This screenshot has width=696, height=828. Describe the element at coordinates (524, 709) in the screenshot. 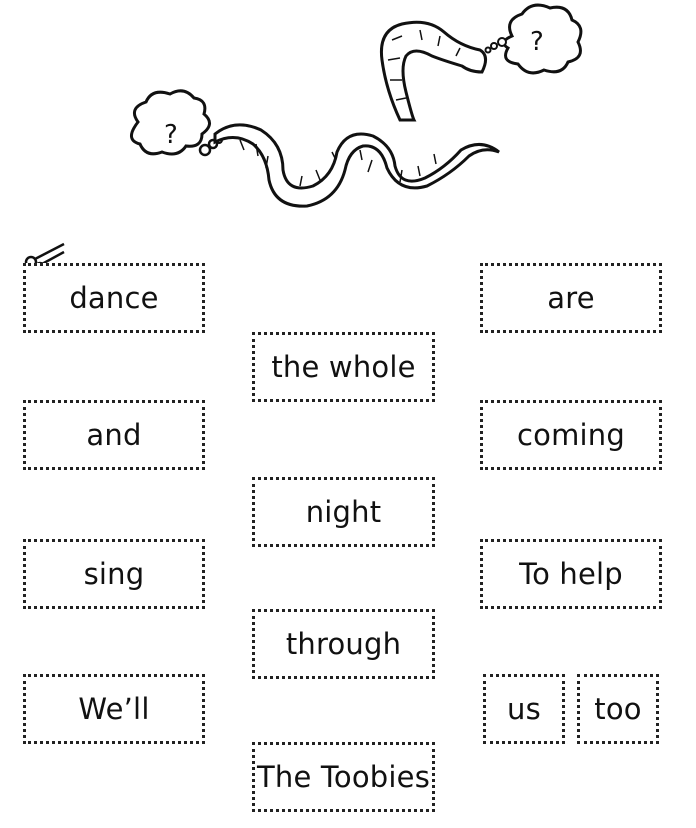

I see `word-card-us: us` at that location.